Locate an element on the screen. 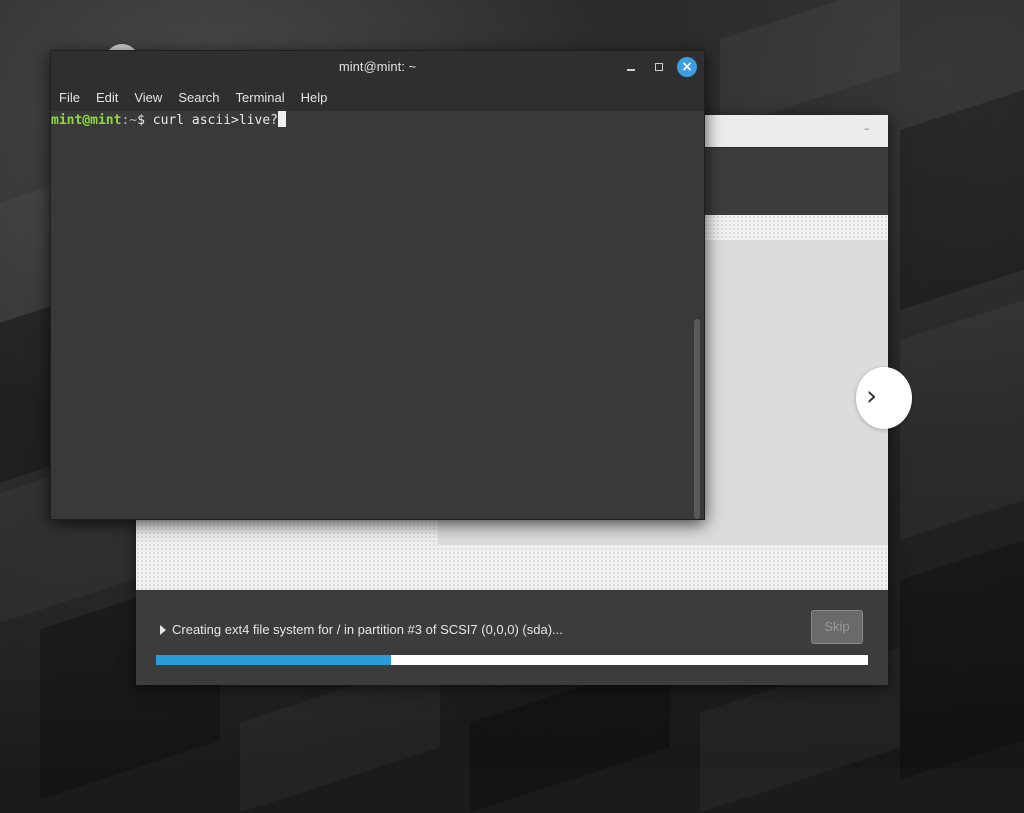 This screenshot has height=813, width=1024. triangle-right-icon is located at coordinates (163, 629).